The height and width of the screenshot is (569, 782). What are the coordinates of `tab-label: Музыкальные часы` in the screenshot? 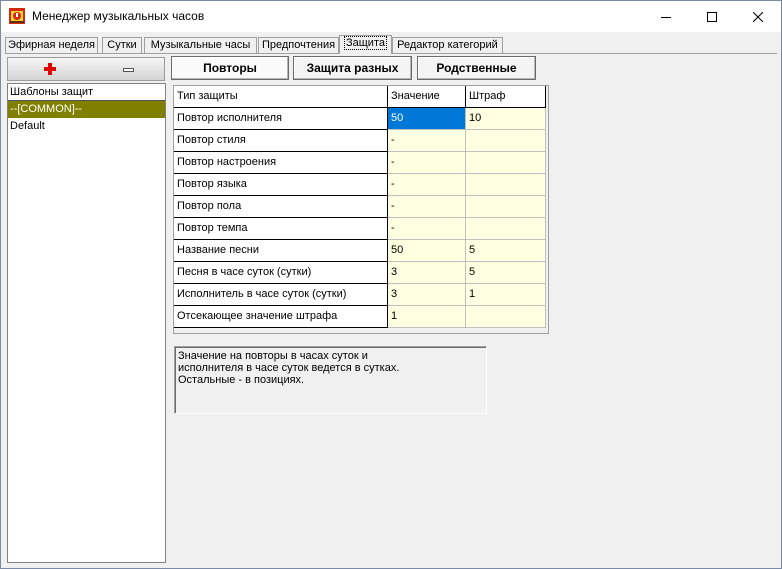 It's located at (200, 45).